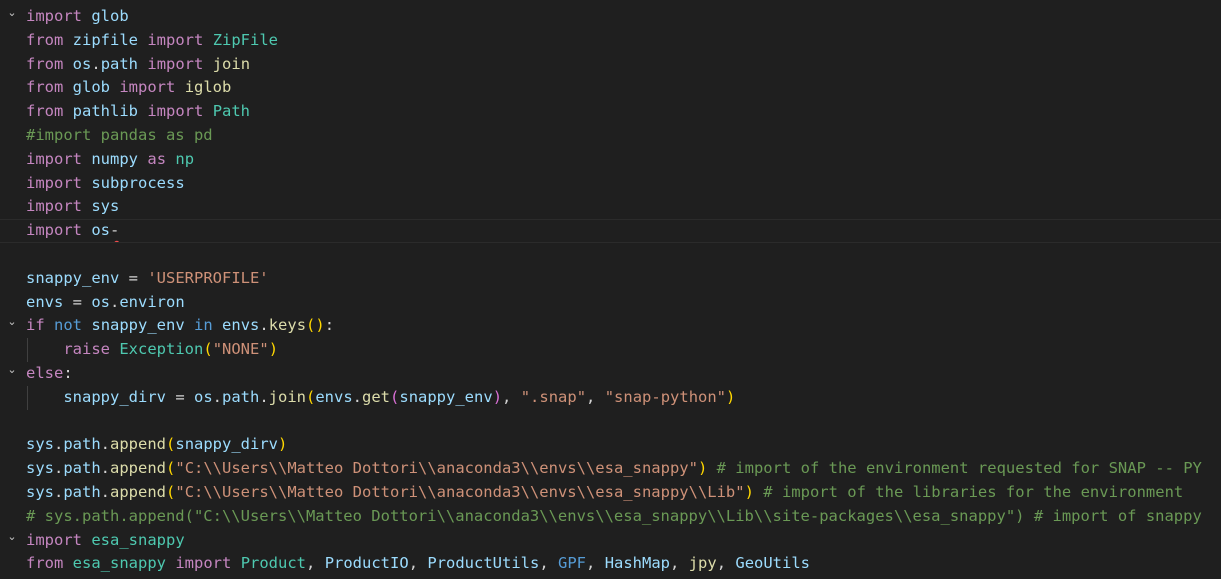  Describe the element at coordinates (610, 65) in the screenshot. I see `code-line: from os.path import join` at that location.